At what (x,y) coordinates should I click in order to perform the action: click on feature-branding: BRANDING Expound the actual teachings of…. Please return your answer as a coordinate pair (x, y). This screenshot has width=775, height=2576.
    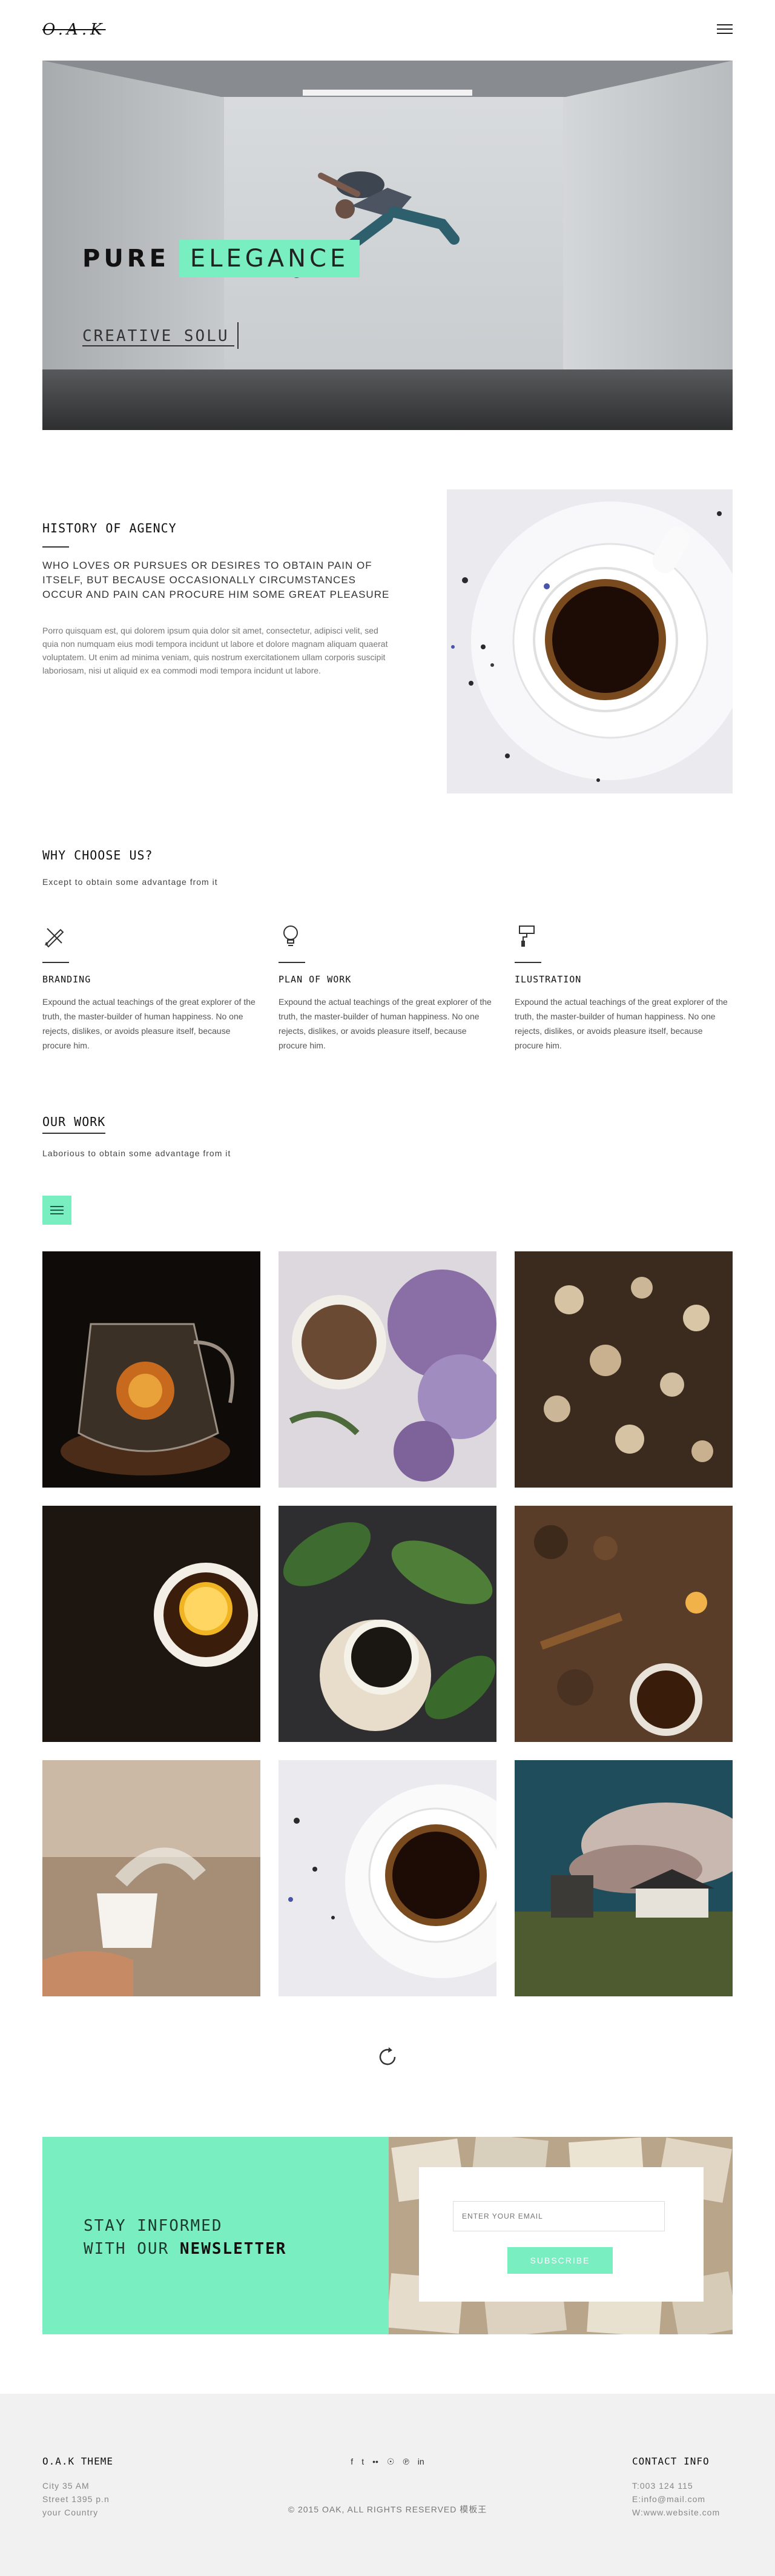
    Looking at the image, I should click on (151, 988).